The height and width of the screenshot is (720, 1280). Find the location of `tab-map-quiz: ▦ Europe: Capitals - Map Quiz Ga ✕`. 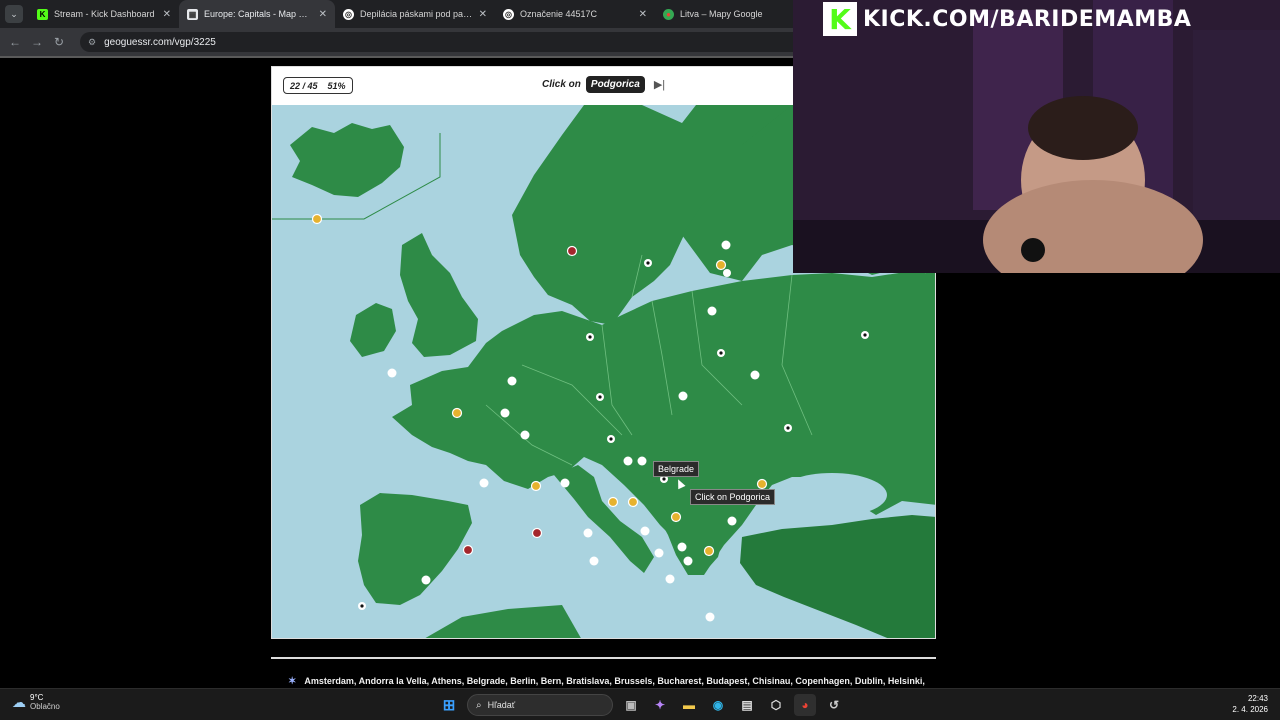

tab-map-quiz: ▦ Europe: Capitals - Map Quiz Ga ✕ is located at coordinates (257, 14).